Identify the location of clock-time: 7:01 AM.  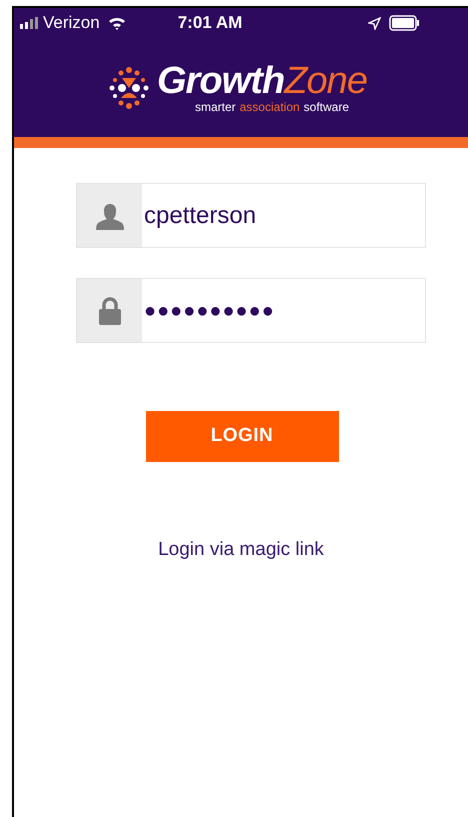
(210, 23).